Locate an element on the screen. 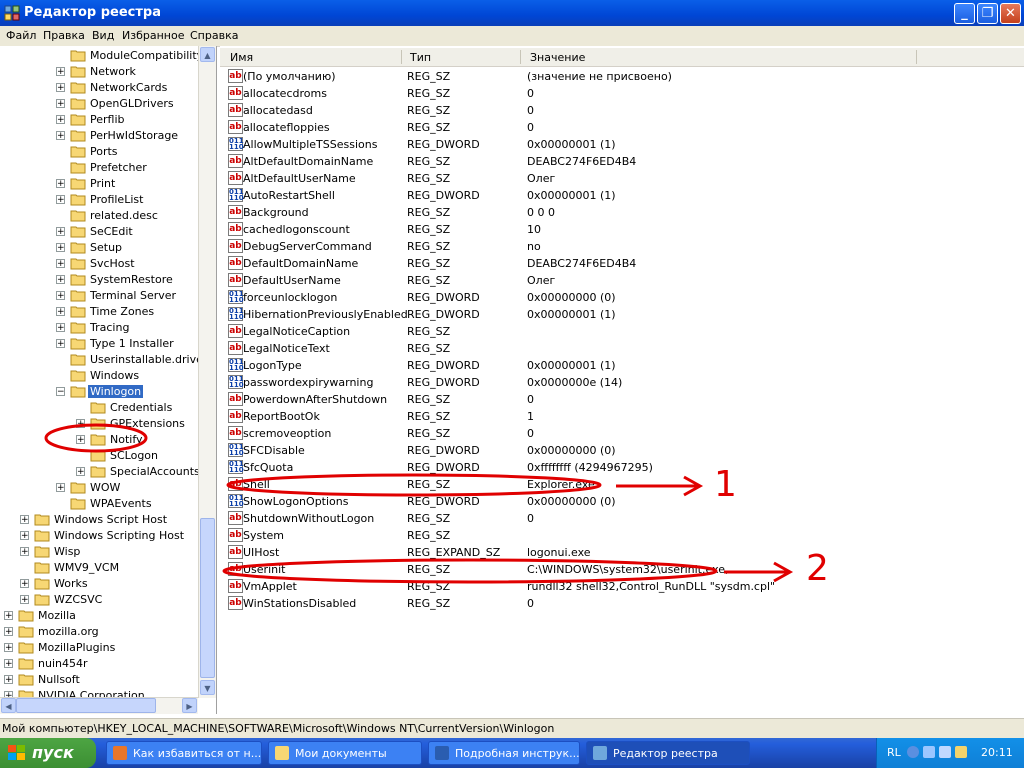  tree-scroll-thumb is located at coordinates (207, 598).